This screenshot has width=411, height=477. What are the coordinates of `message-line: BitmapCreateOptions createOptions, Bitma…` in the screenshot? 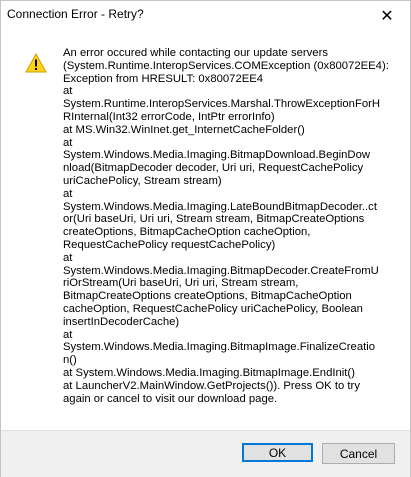 It's located at (207, 296).